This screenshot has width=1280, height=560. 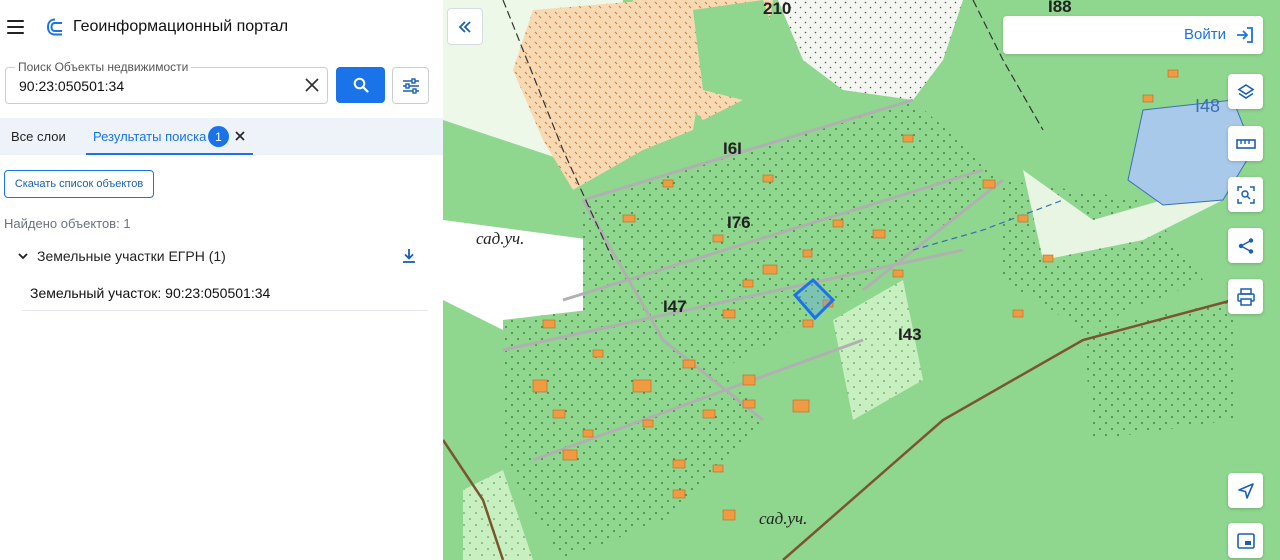 What do you see at coordinates (150, 293) in the screenshot?
I see `result-item-label: Земельный участок: 90:23:050501:34` at bounding box center [150, 293].